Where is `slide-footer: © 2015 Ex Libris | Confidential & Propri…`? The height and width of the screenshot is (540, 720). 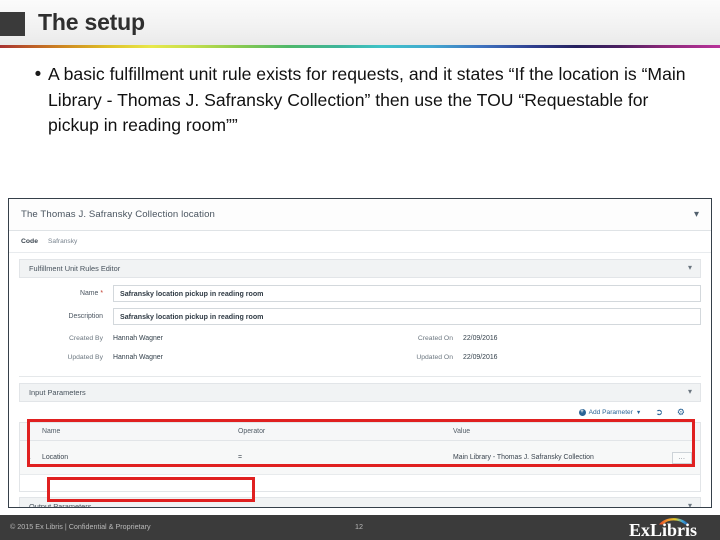 slide-footer: © 2015 Ex Libris | Confidential & Propri… is located at coordinates (360, 527).